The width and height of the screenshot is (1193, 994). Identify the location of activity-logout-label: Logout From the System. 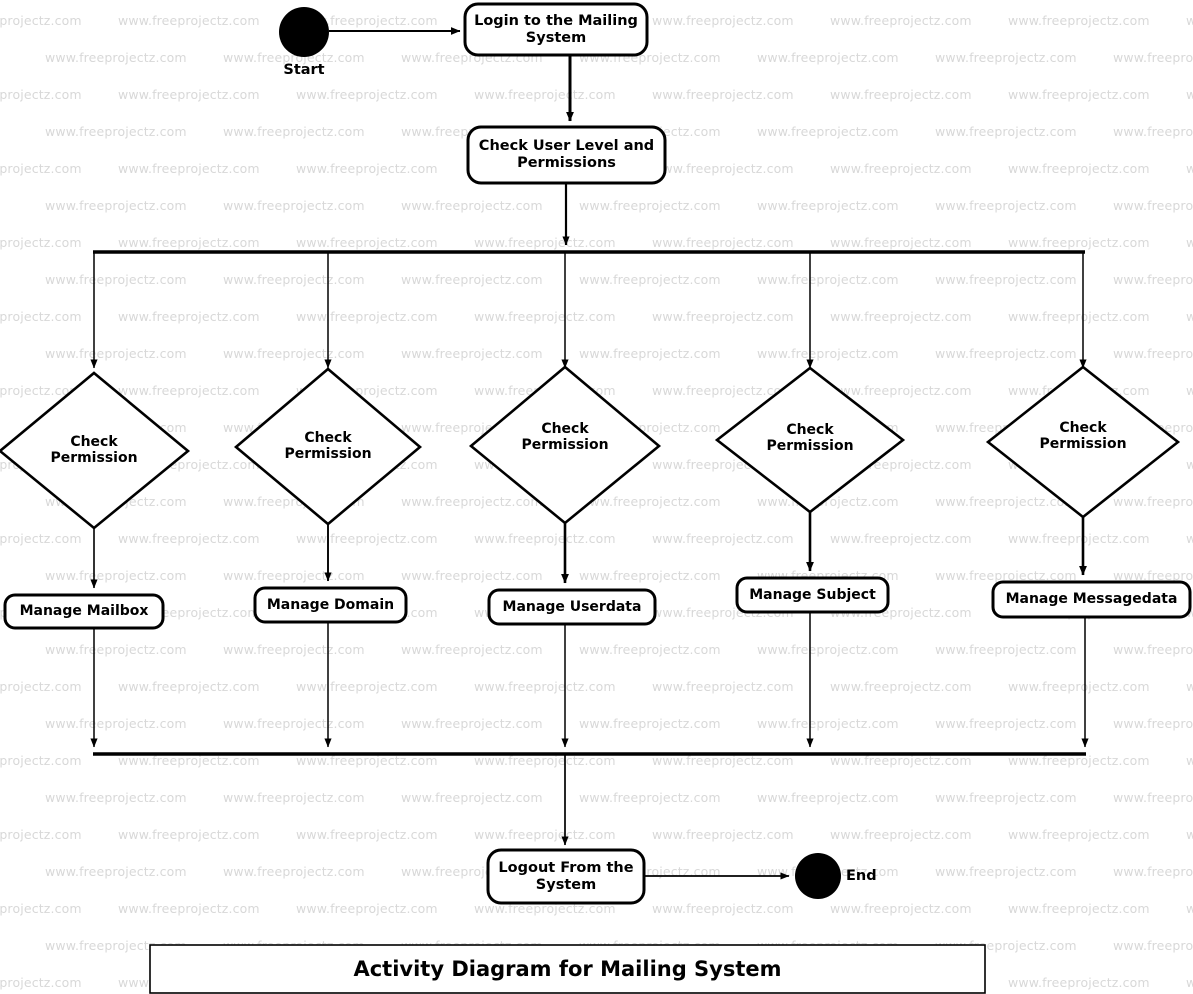
(566, 876).